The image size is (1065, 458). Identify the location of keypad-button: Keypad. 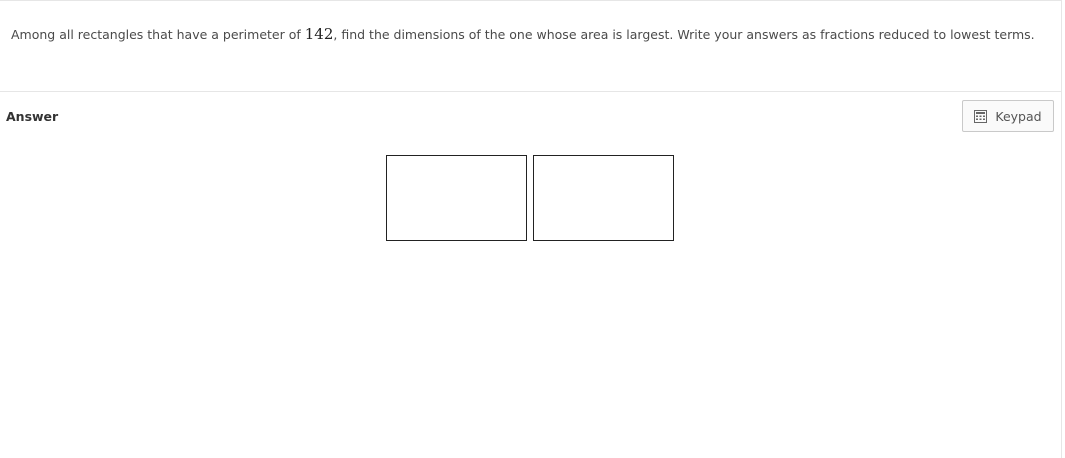
(1008, 116).